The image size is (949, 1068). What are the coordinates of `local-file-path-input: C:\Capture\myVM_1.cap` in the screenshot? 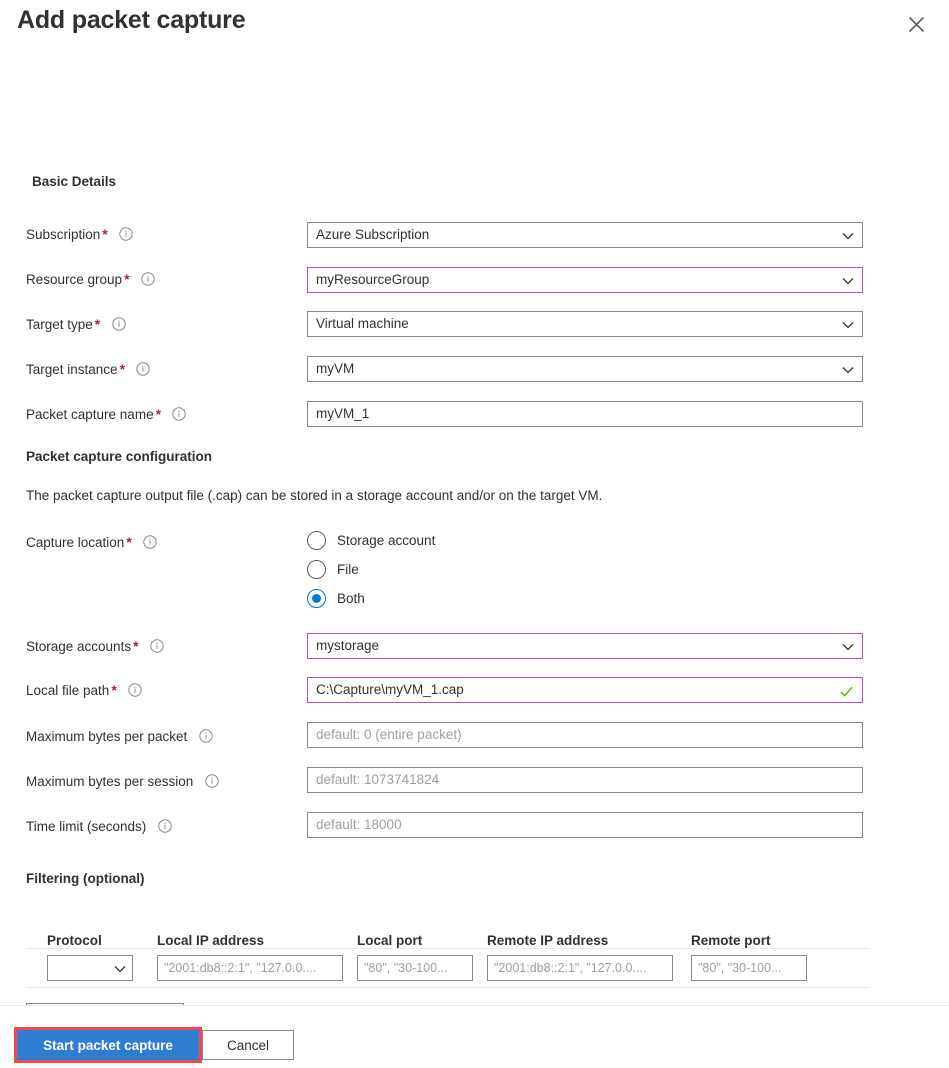 It's located at (585, 690).